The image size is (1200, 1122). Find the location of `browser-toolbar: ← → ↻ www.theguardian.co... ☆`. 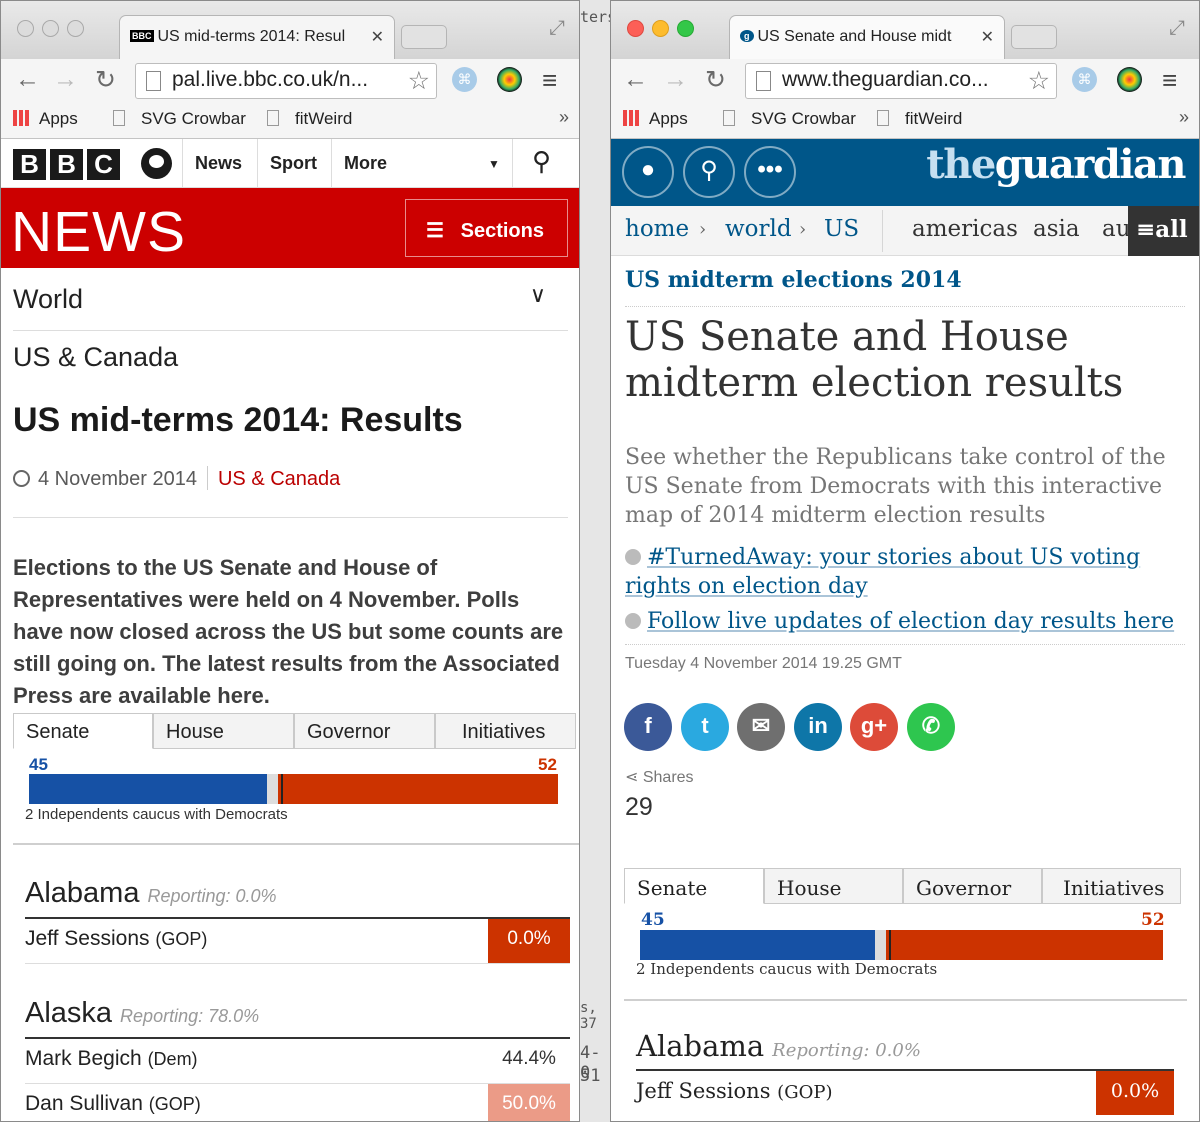

browser-toolbar: ← → ↻ www.theguardian.co... ☆ is located at coordinates (905, 81).